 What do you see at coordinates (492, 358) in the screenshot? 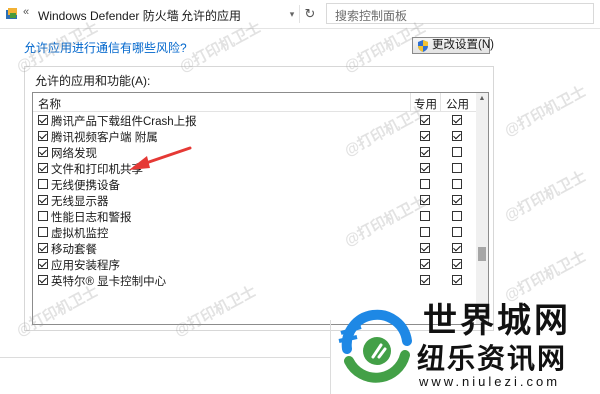
I see `logo-name: 纽乐资讯网` at bounding box center [492, 358].